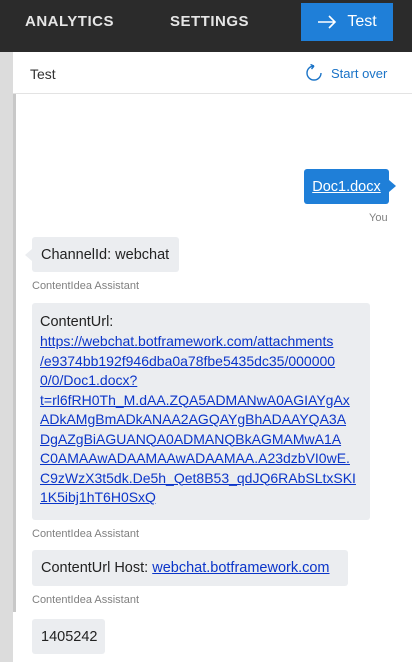 This screenshot has width=412, height=662. I want to click on url-line: 0/0/Doc1.docx?, so click(89, 380).